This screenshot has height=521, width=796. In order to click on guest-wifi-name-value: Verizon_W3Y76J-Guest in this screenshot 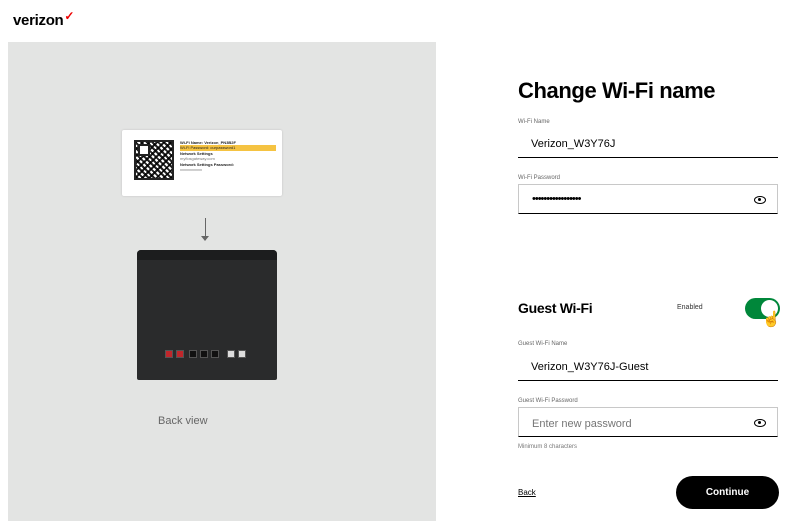, I will do `click(590, 367)`.